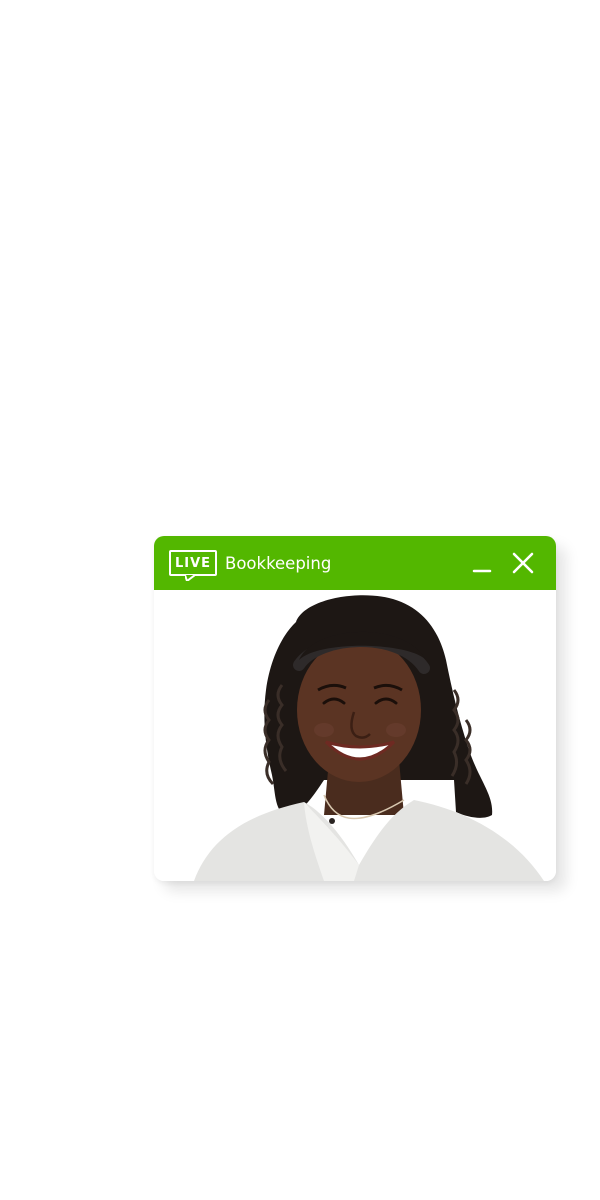  Describe the element at coordinates (483, 563) in the screenshot. I see `minimize-button` at that location.